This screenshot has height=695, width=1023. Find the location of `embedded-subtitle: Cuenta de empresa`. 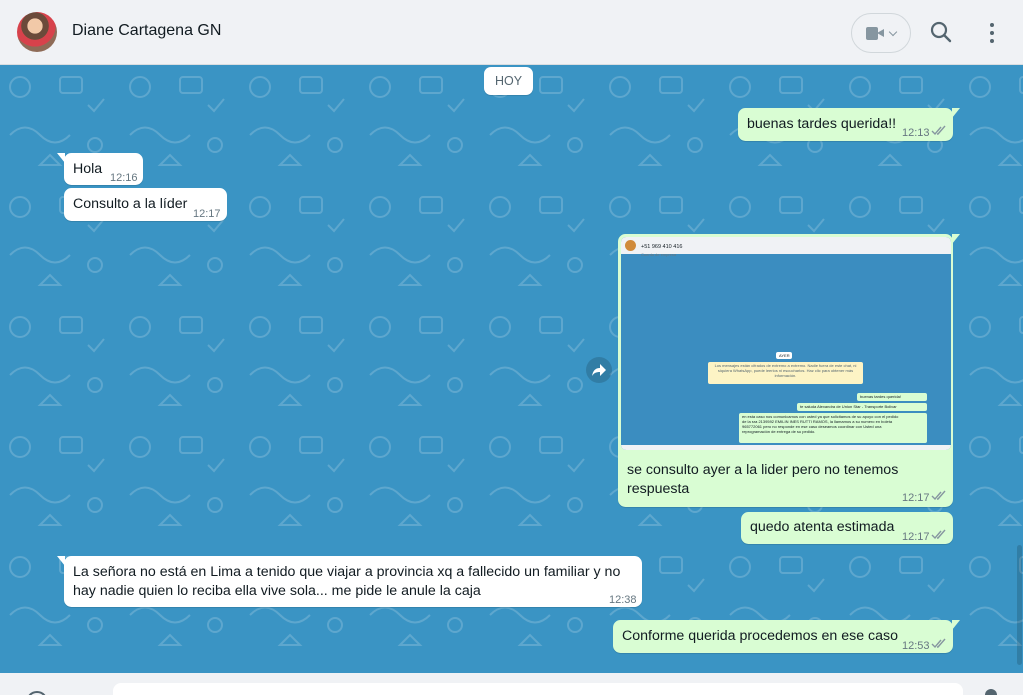

embedded-subtitle: Cuenta de empresa is located at coordinates (659, 254).